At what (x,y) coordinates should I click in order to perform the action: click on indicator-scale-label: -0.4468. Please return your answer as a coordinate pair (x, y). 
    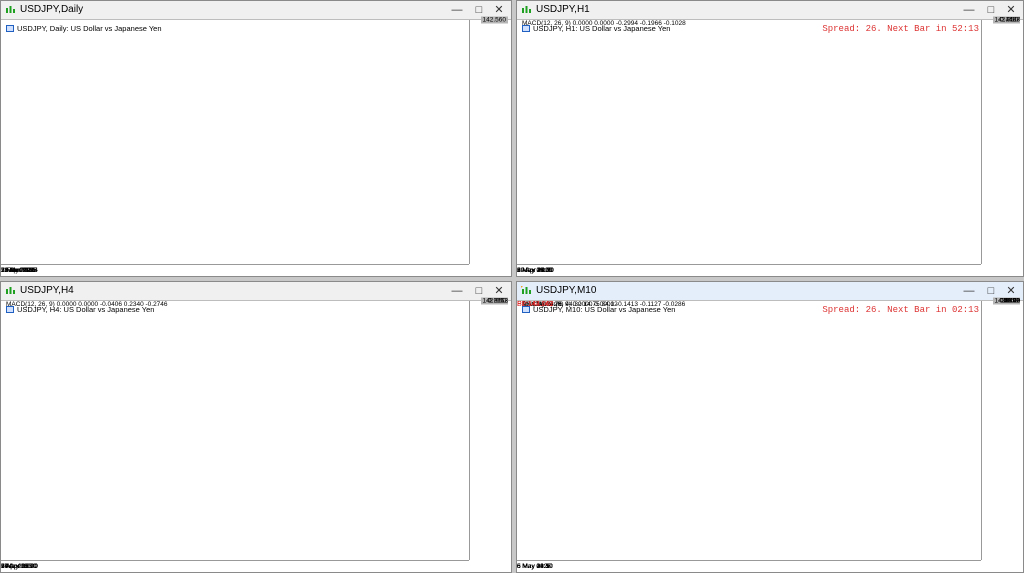
    Looking at the image, I should click on (1008, 20).